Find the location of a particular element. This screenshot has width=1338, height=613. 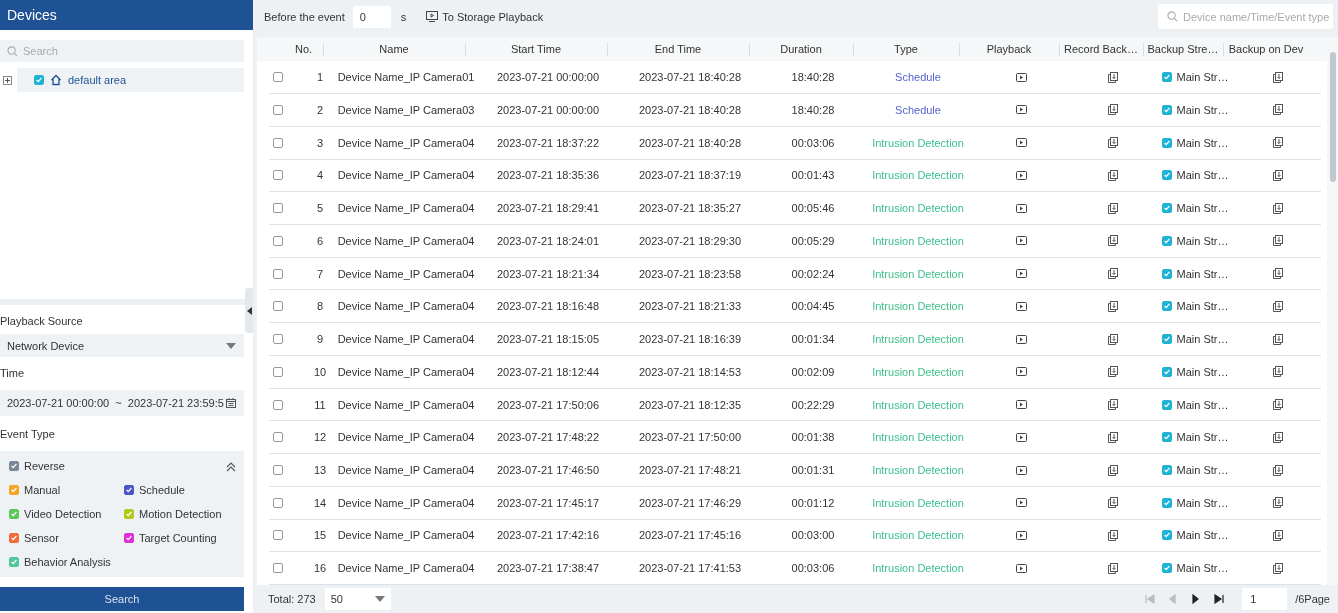

collapse-handle is located at coordinates (249, 310).